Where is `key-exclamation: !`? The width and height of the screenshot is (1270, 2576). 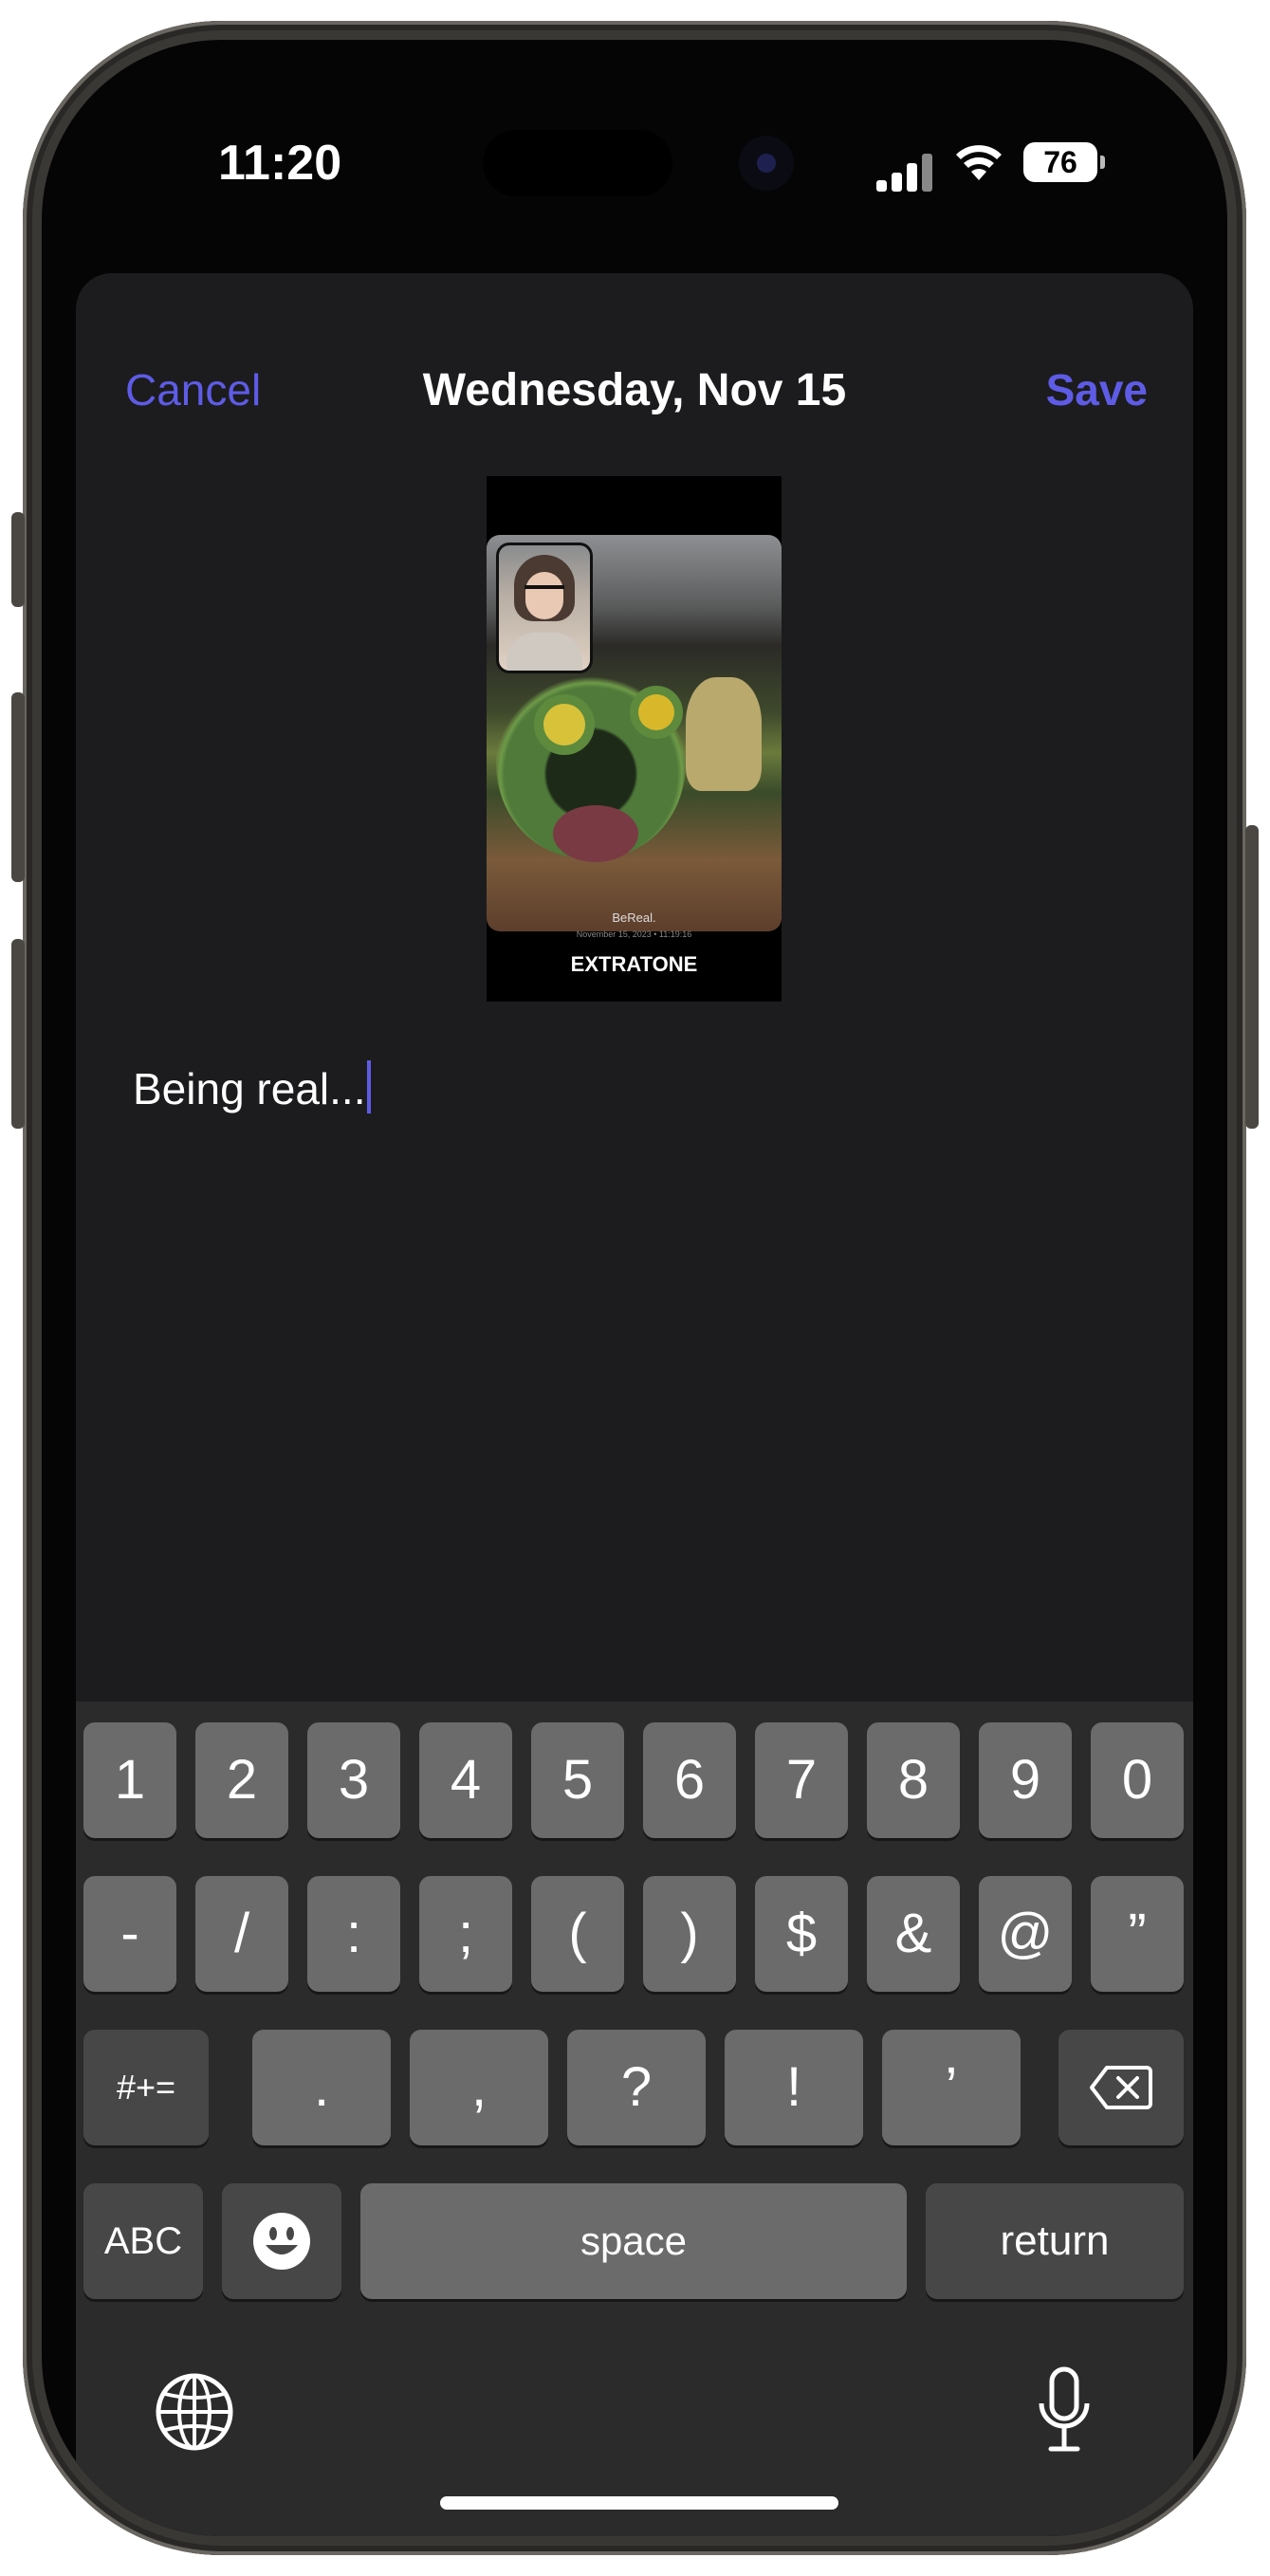 key-exclamation: ! is located at coordinates (794, 2087).